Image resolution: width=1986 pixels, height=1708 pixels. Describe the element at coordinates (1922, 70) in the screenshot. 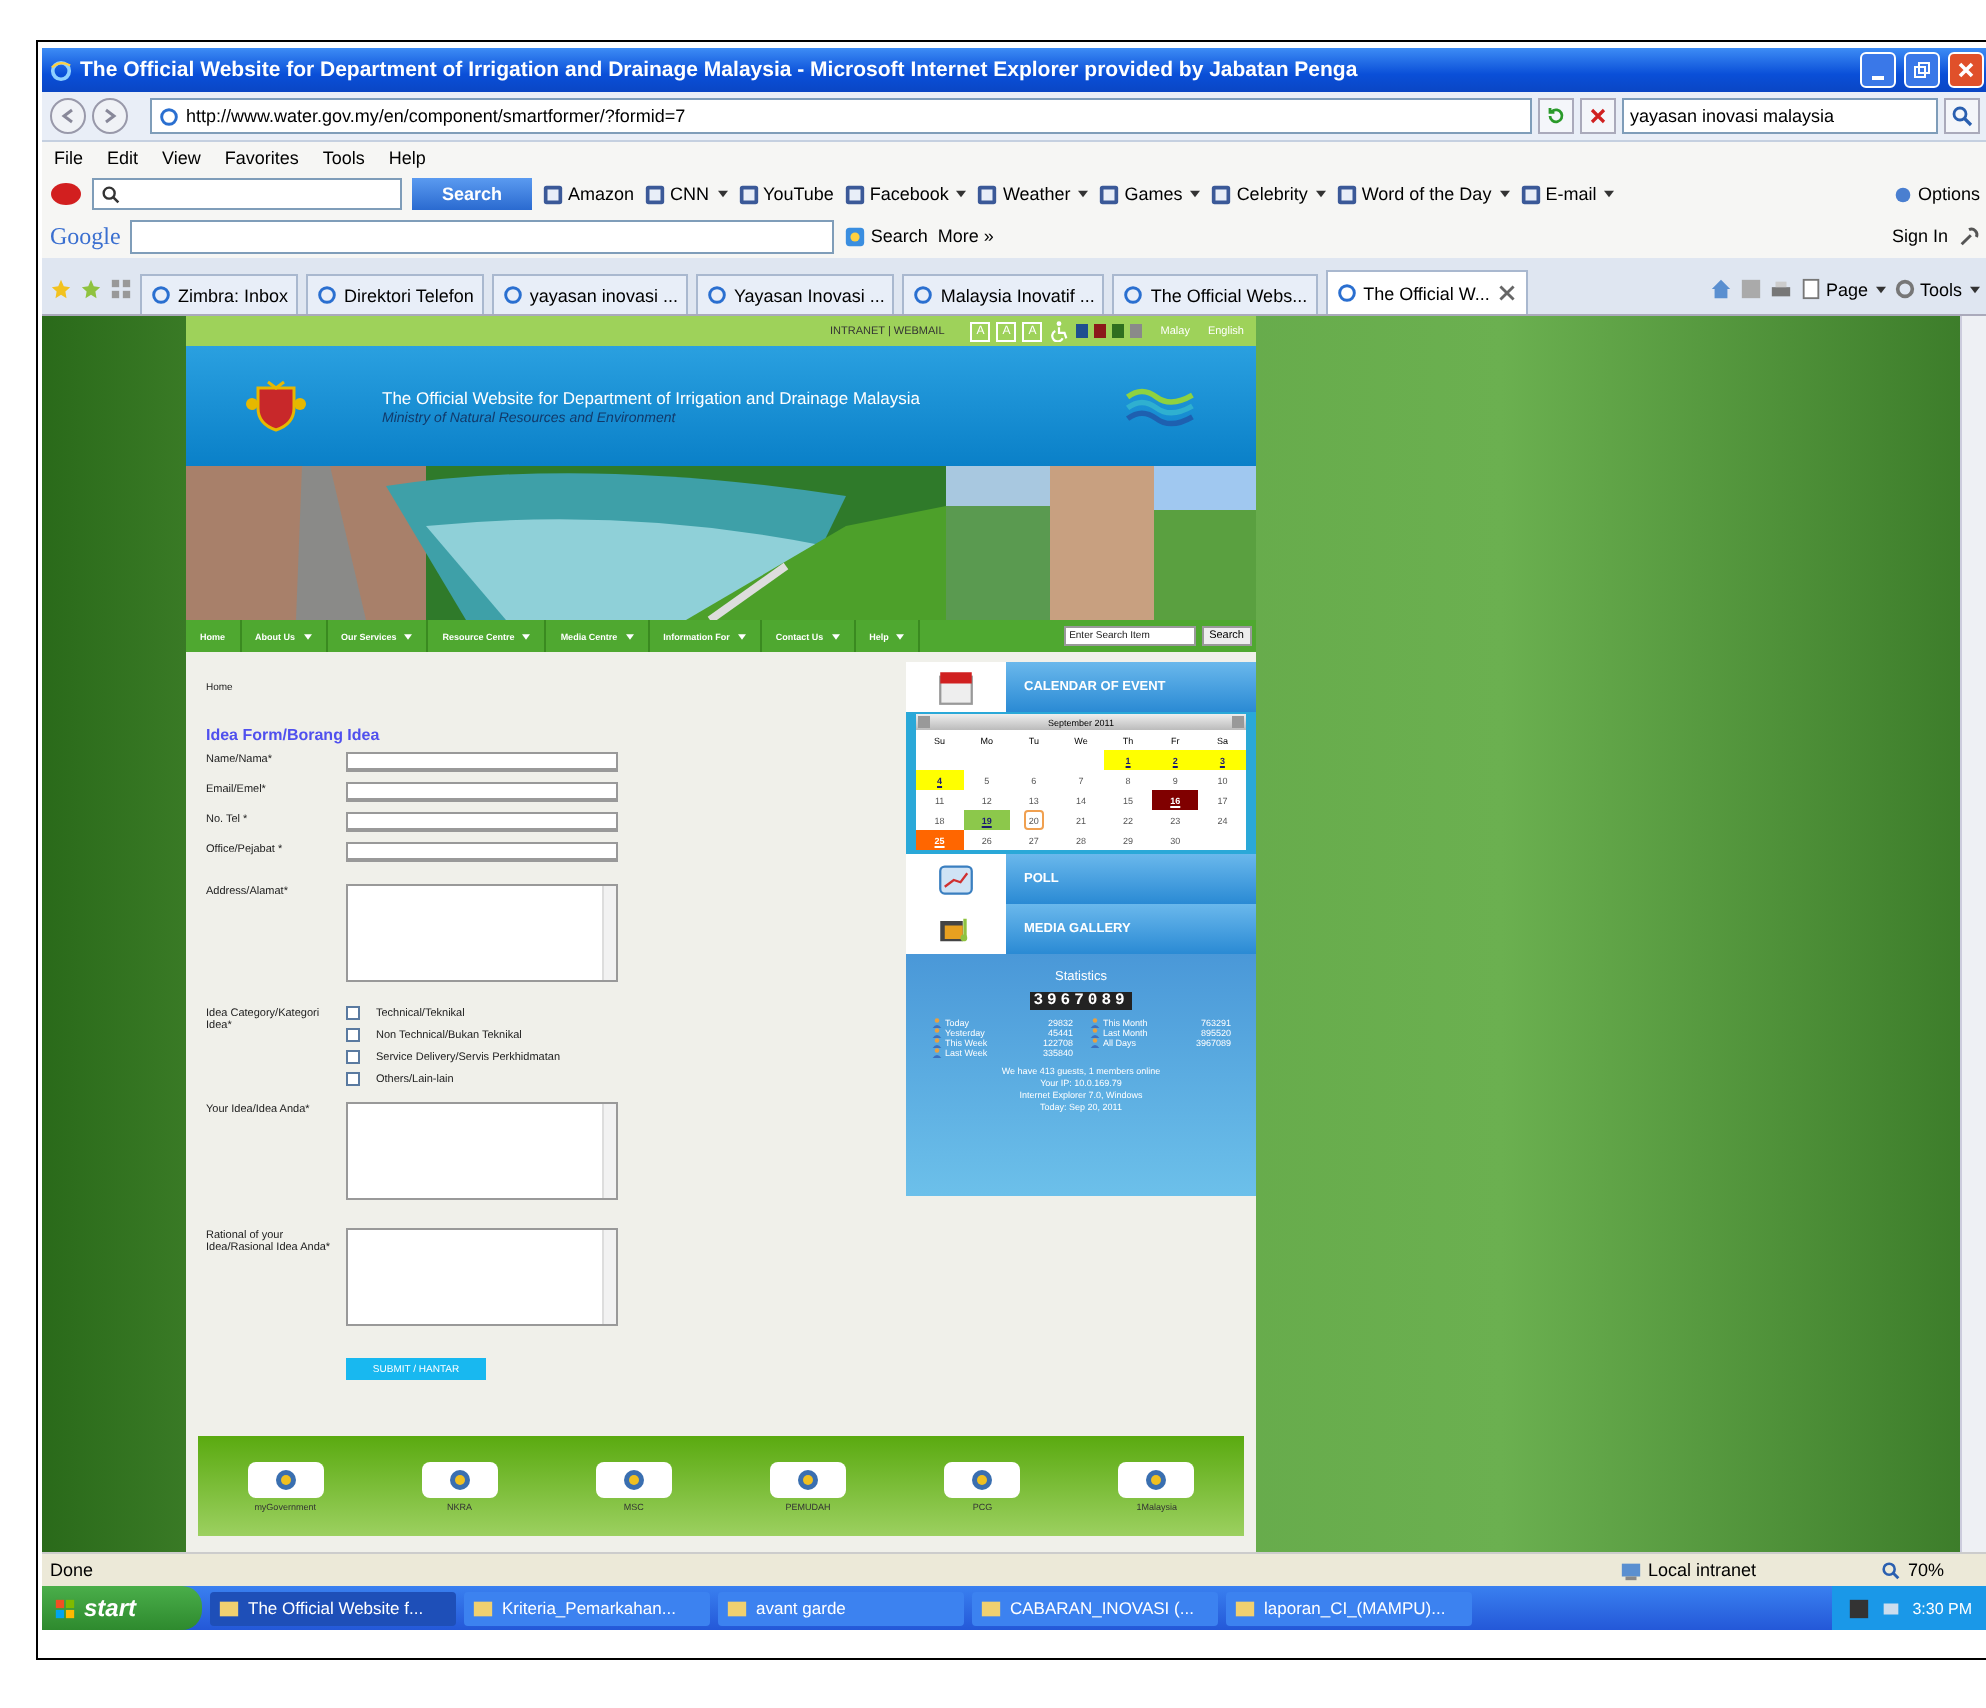

I see `restore-button` at that location.